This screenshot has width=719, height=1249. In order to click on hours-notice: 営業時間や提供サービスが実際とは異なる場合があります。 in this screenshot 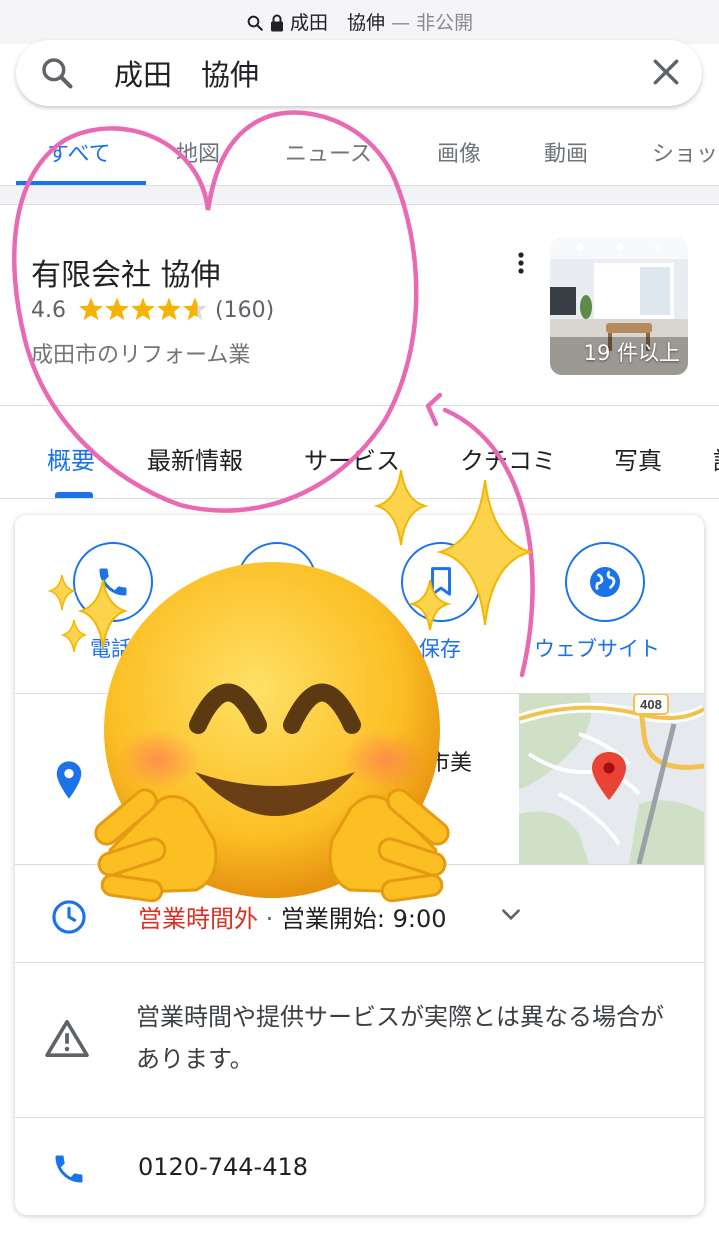, I will do `click(400, 1038)`.